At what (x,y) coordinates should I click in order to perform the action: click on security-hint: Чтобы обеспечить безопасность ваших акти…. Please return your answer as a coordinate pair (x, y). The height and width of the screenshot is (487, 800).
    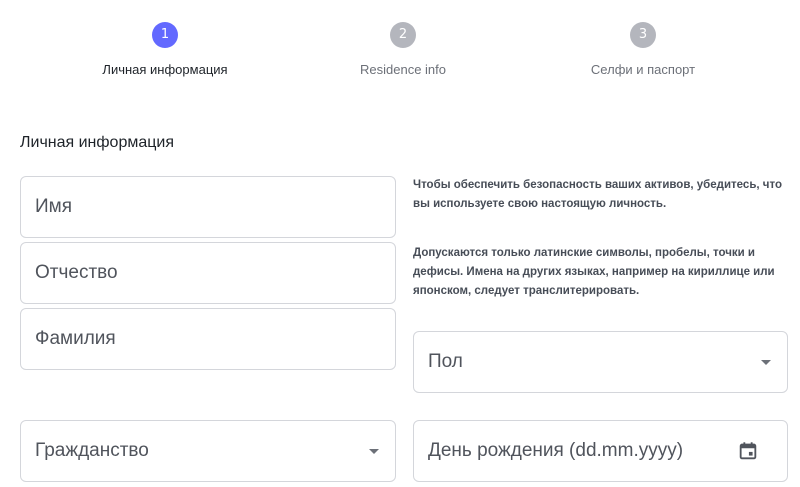
    Looking at the image, I should click on (597, 194).